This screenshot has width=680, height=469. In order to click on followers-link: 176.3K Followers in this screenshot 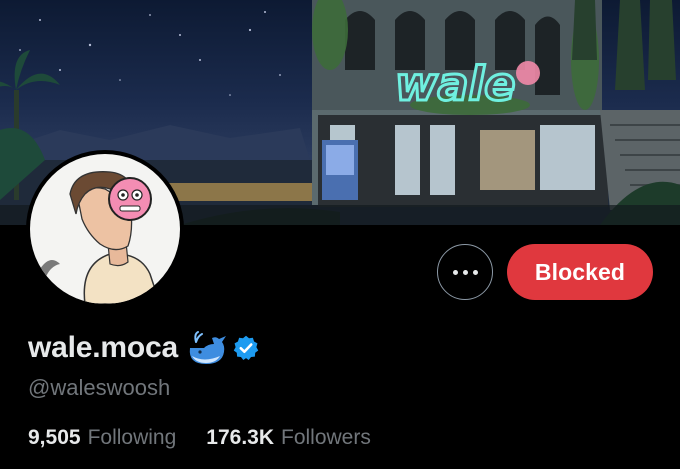, I will do `click(288, 438)`.